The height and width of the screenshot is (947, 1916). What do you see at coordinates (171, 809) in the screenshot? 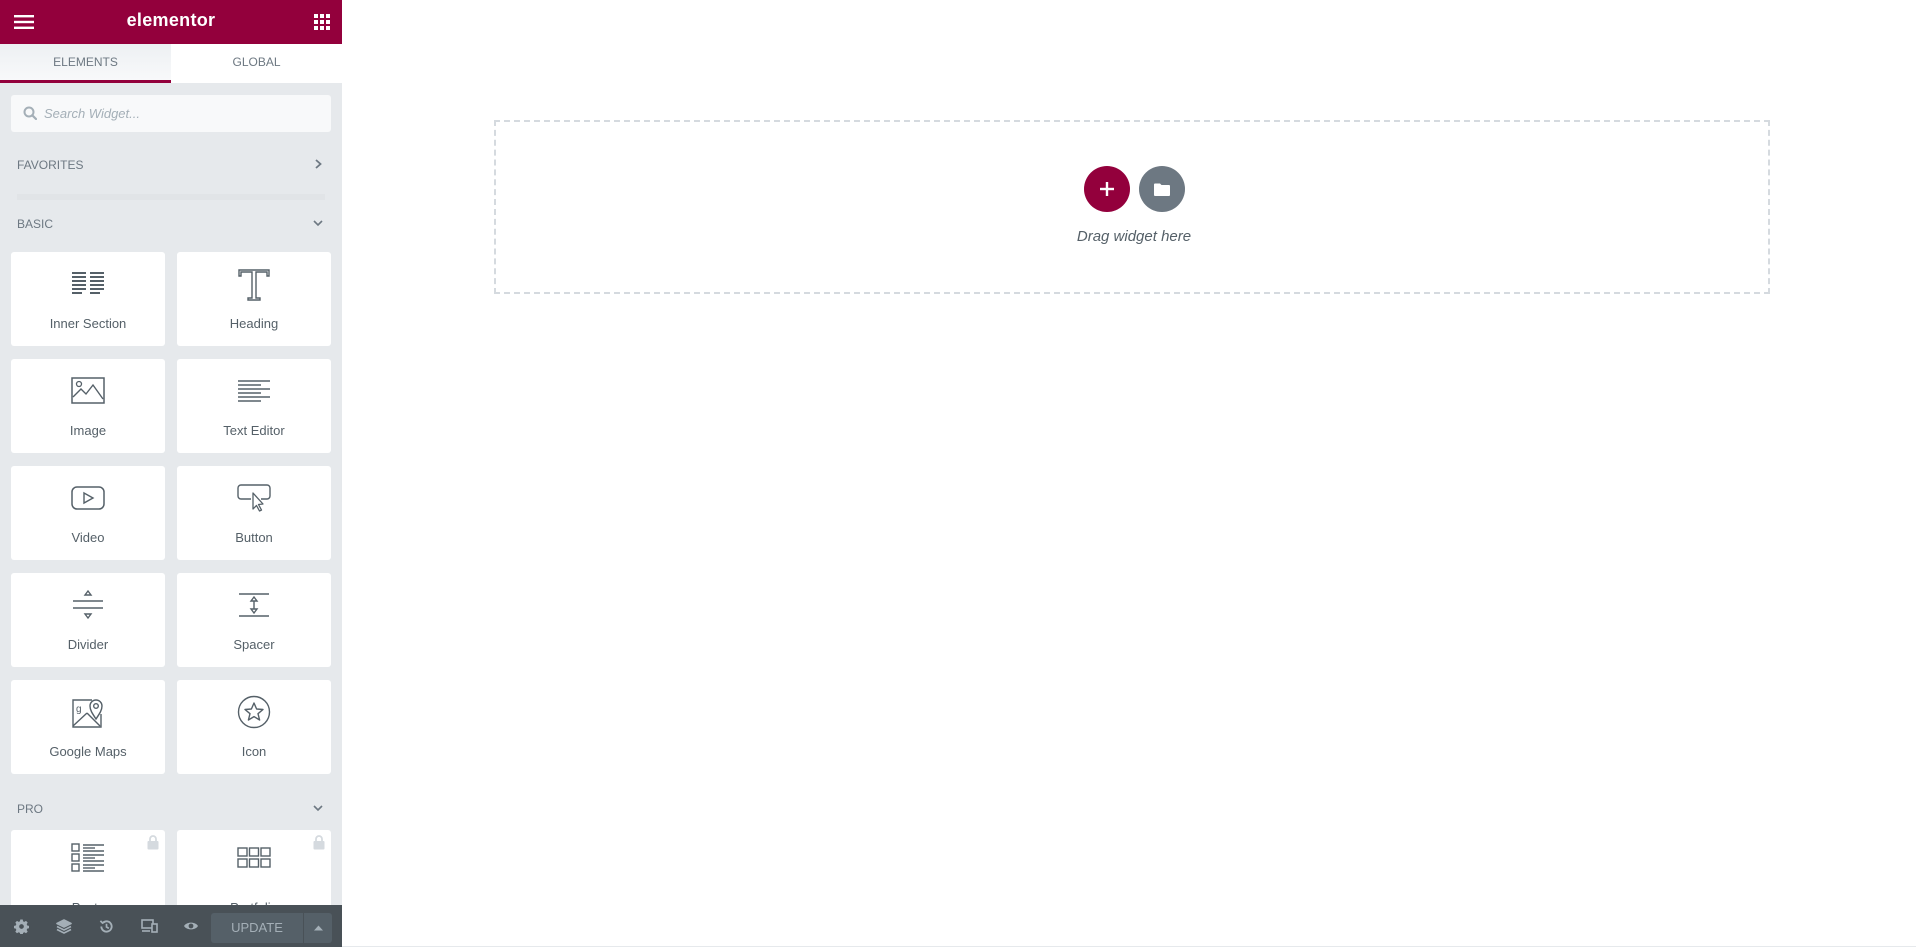
I see `category-pro-header: PRO` at bounding box center [171, 809].